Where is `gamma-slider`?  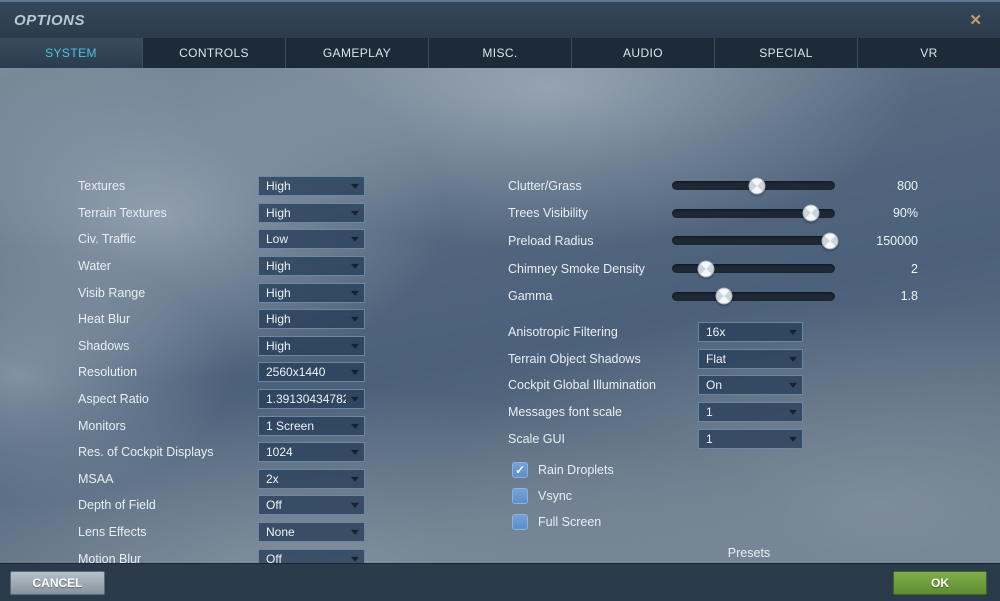 gamma-slider is located at coordinates (753, 296).